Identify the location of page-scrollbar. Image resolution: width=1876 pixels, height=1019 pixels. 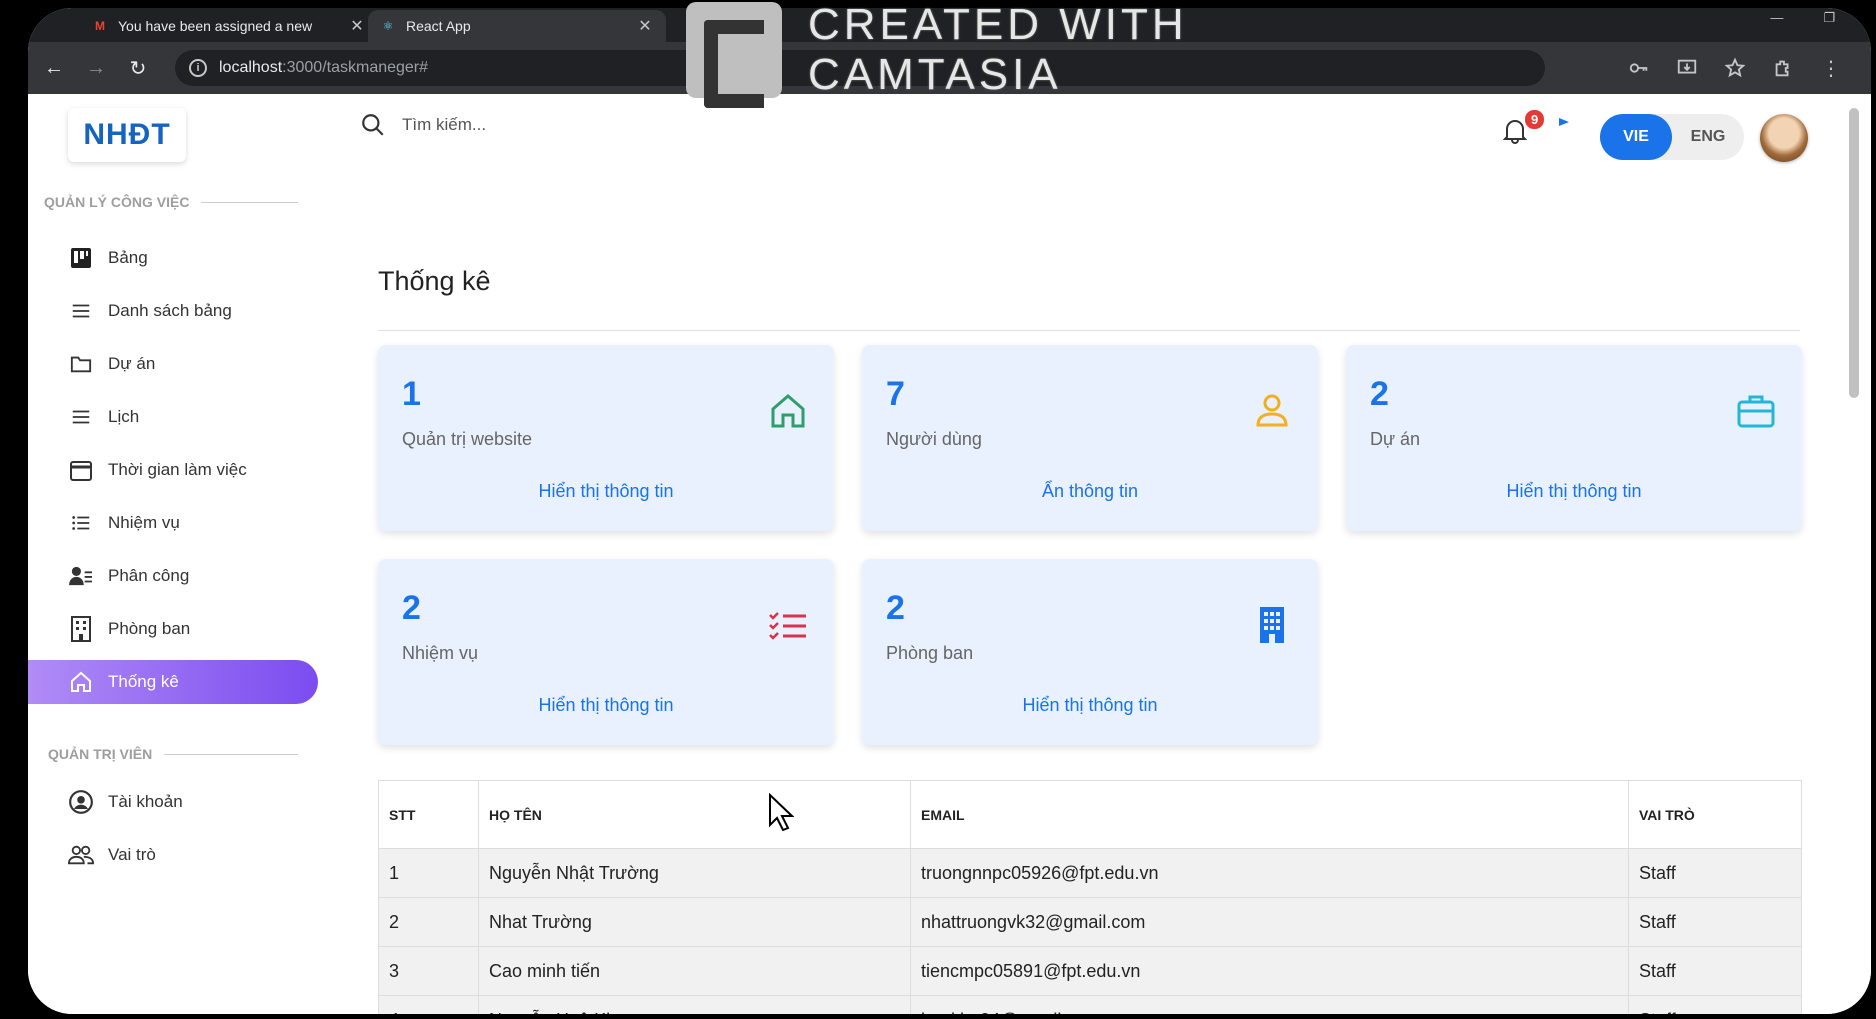
(1854, 253).